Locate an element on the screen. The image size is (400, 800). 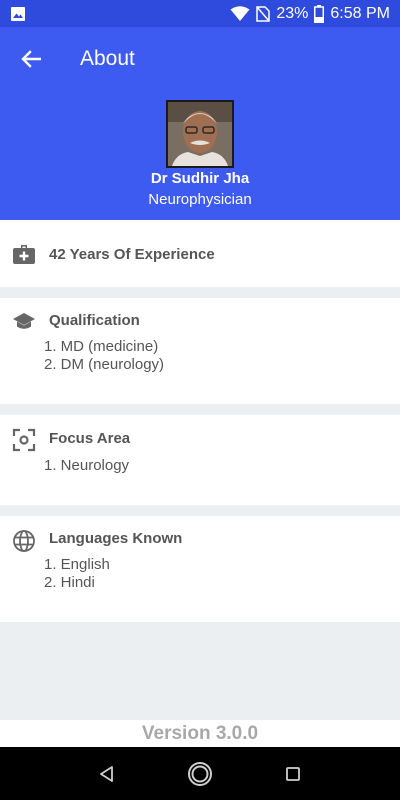
languages-list: 1. English 2. Hindi is located at coordinates (77, 574).